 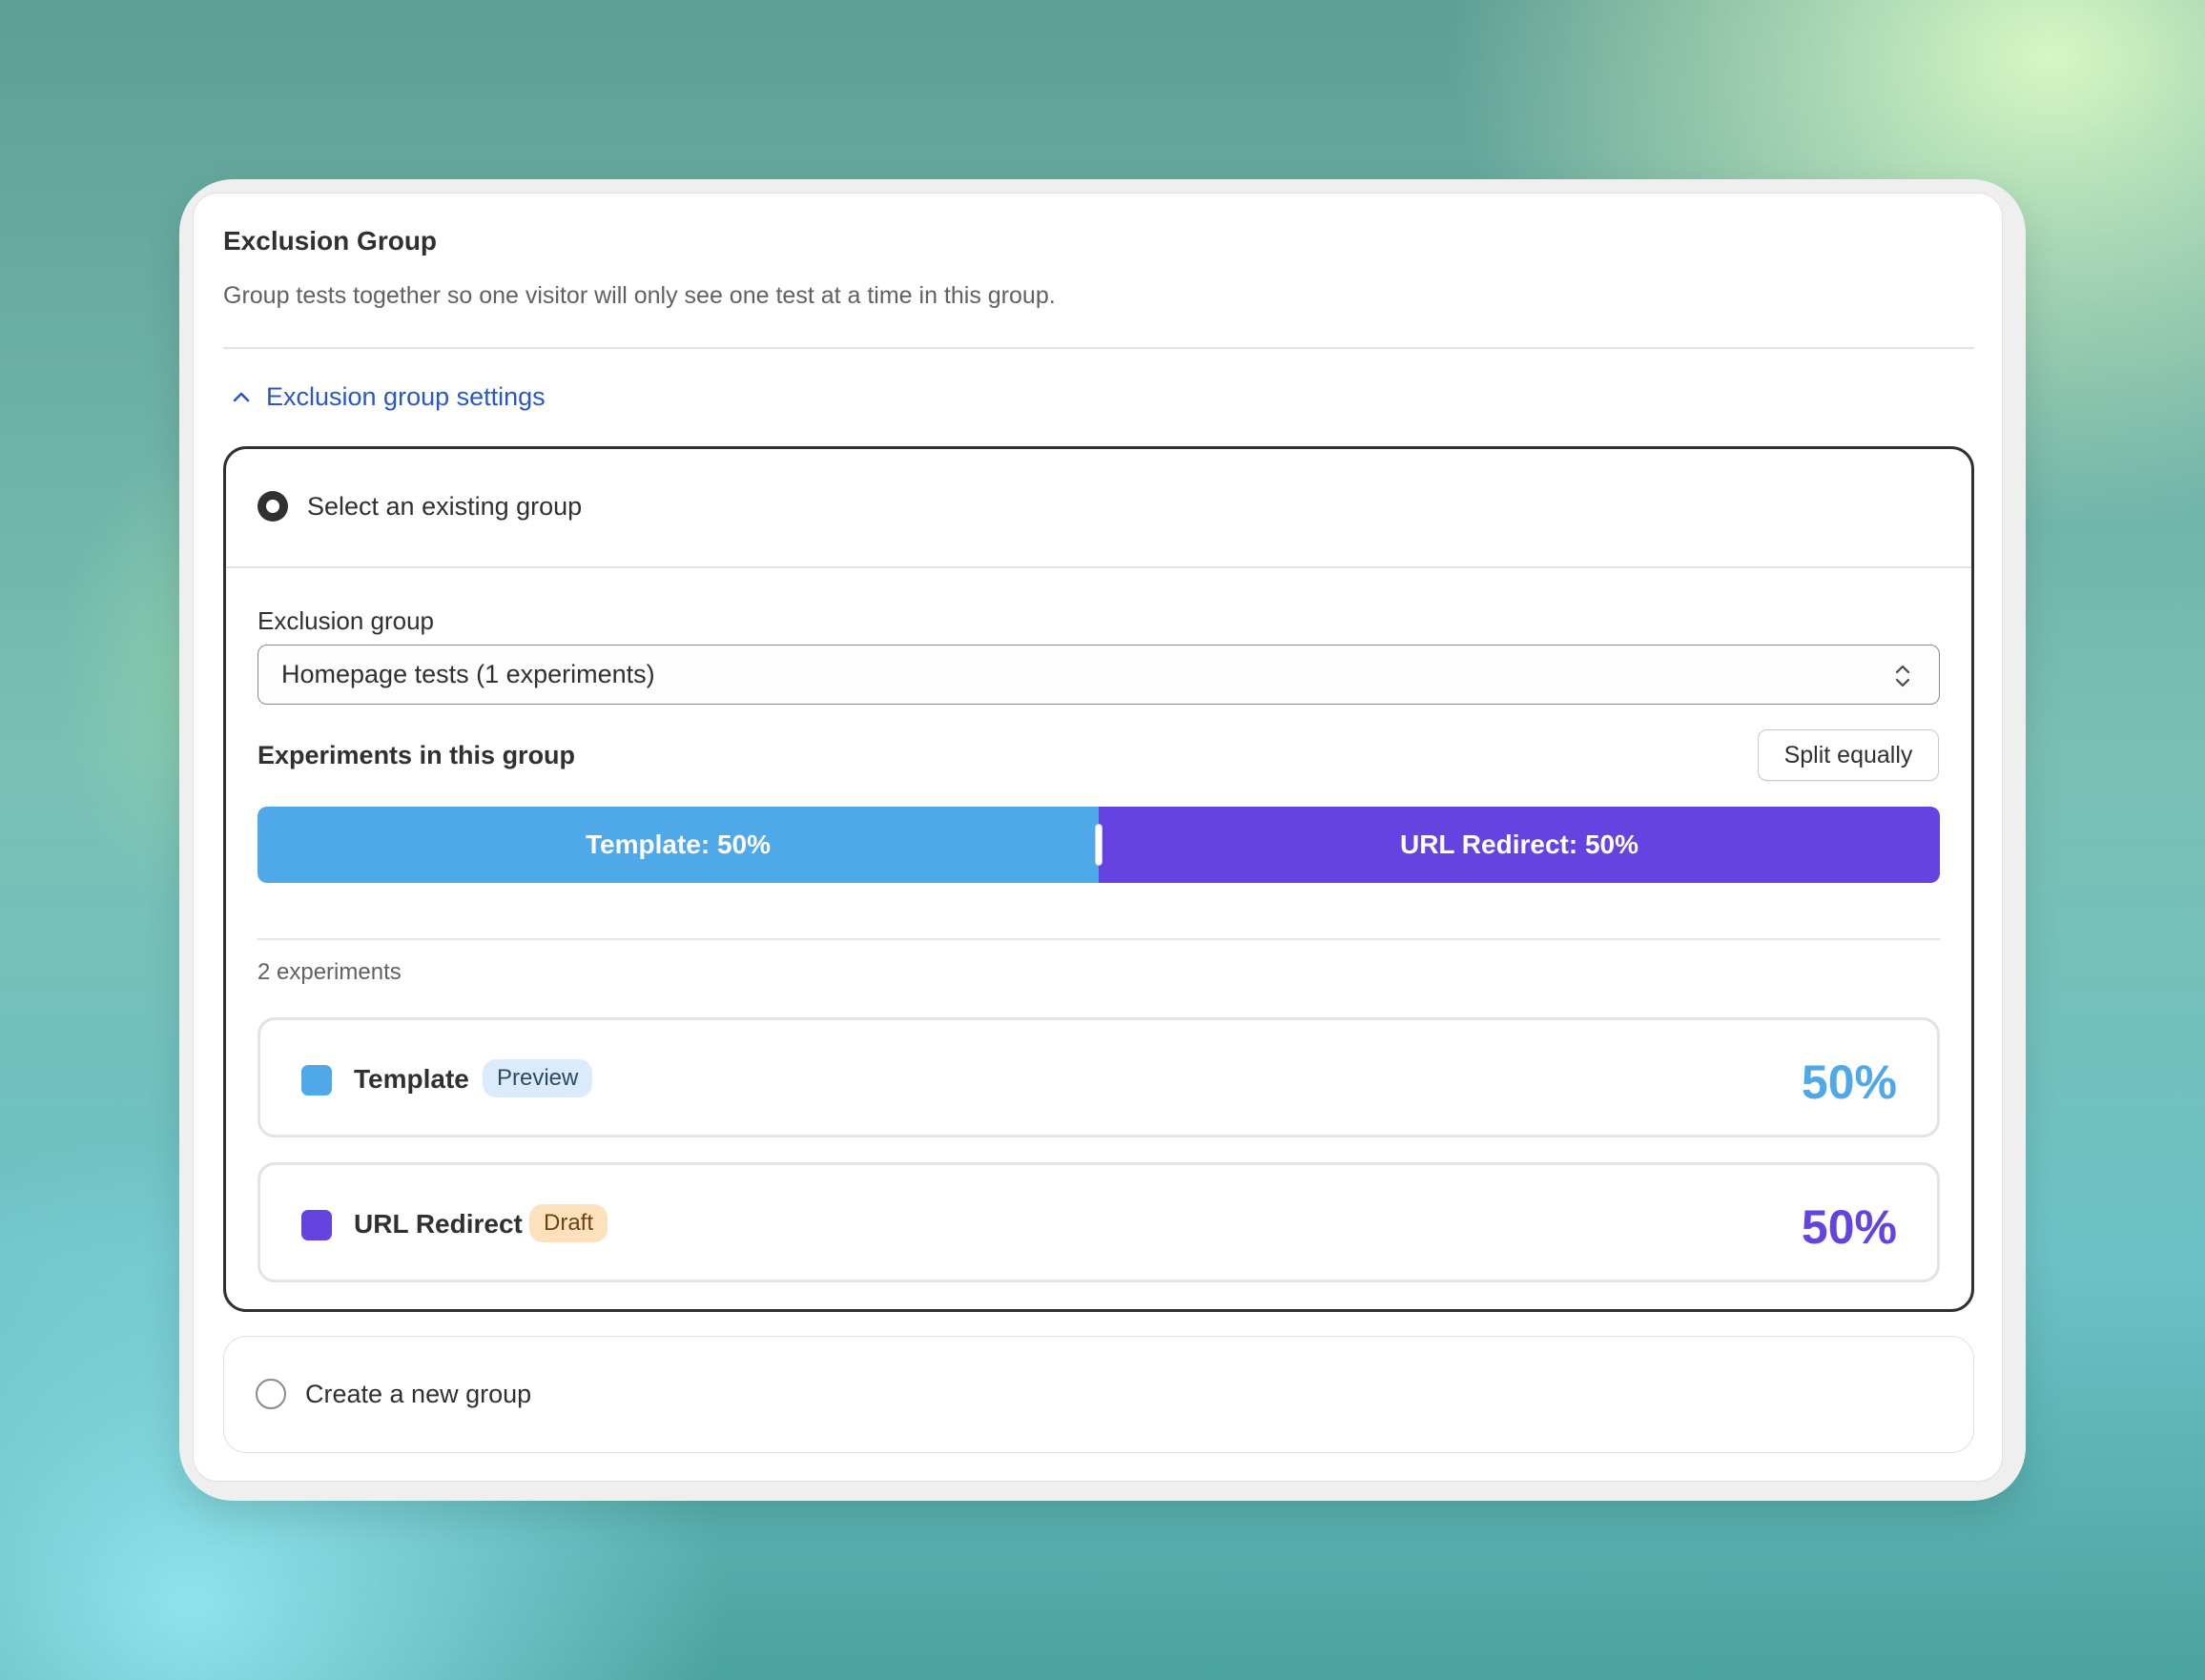 I want to click on split-equally-button: Split equally, so click(x=1848, y=755).